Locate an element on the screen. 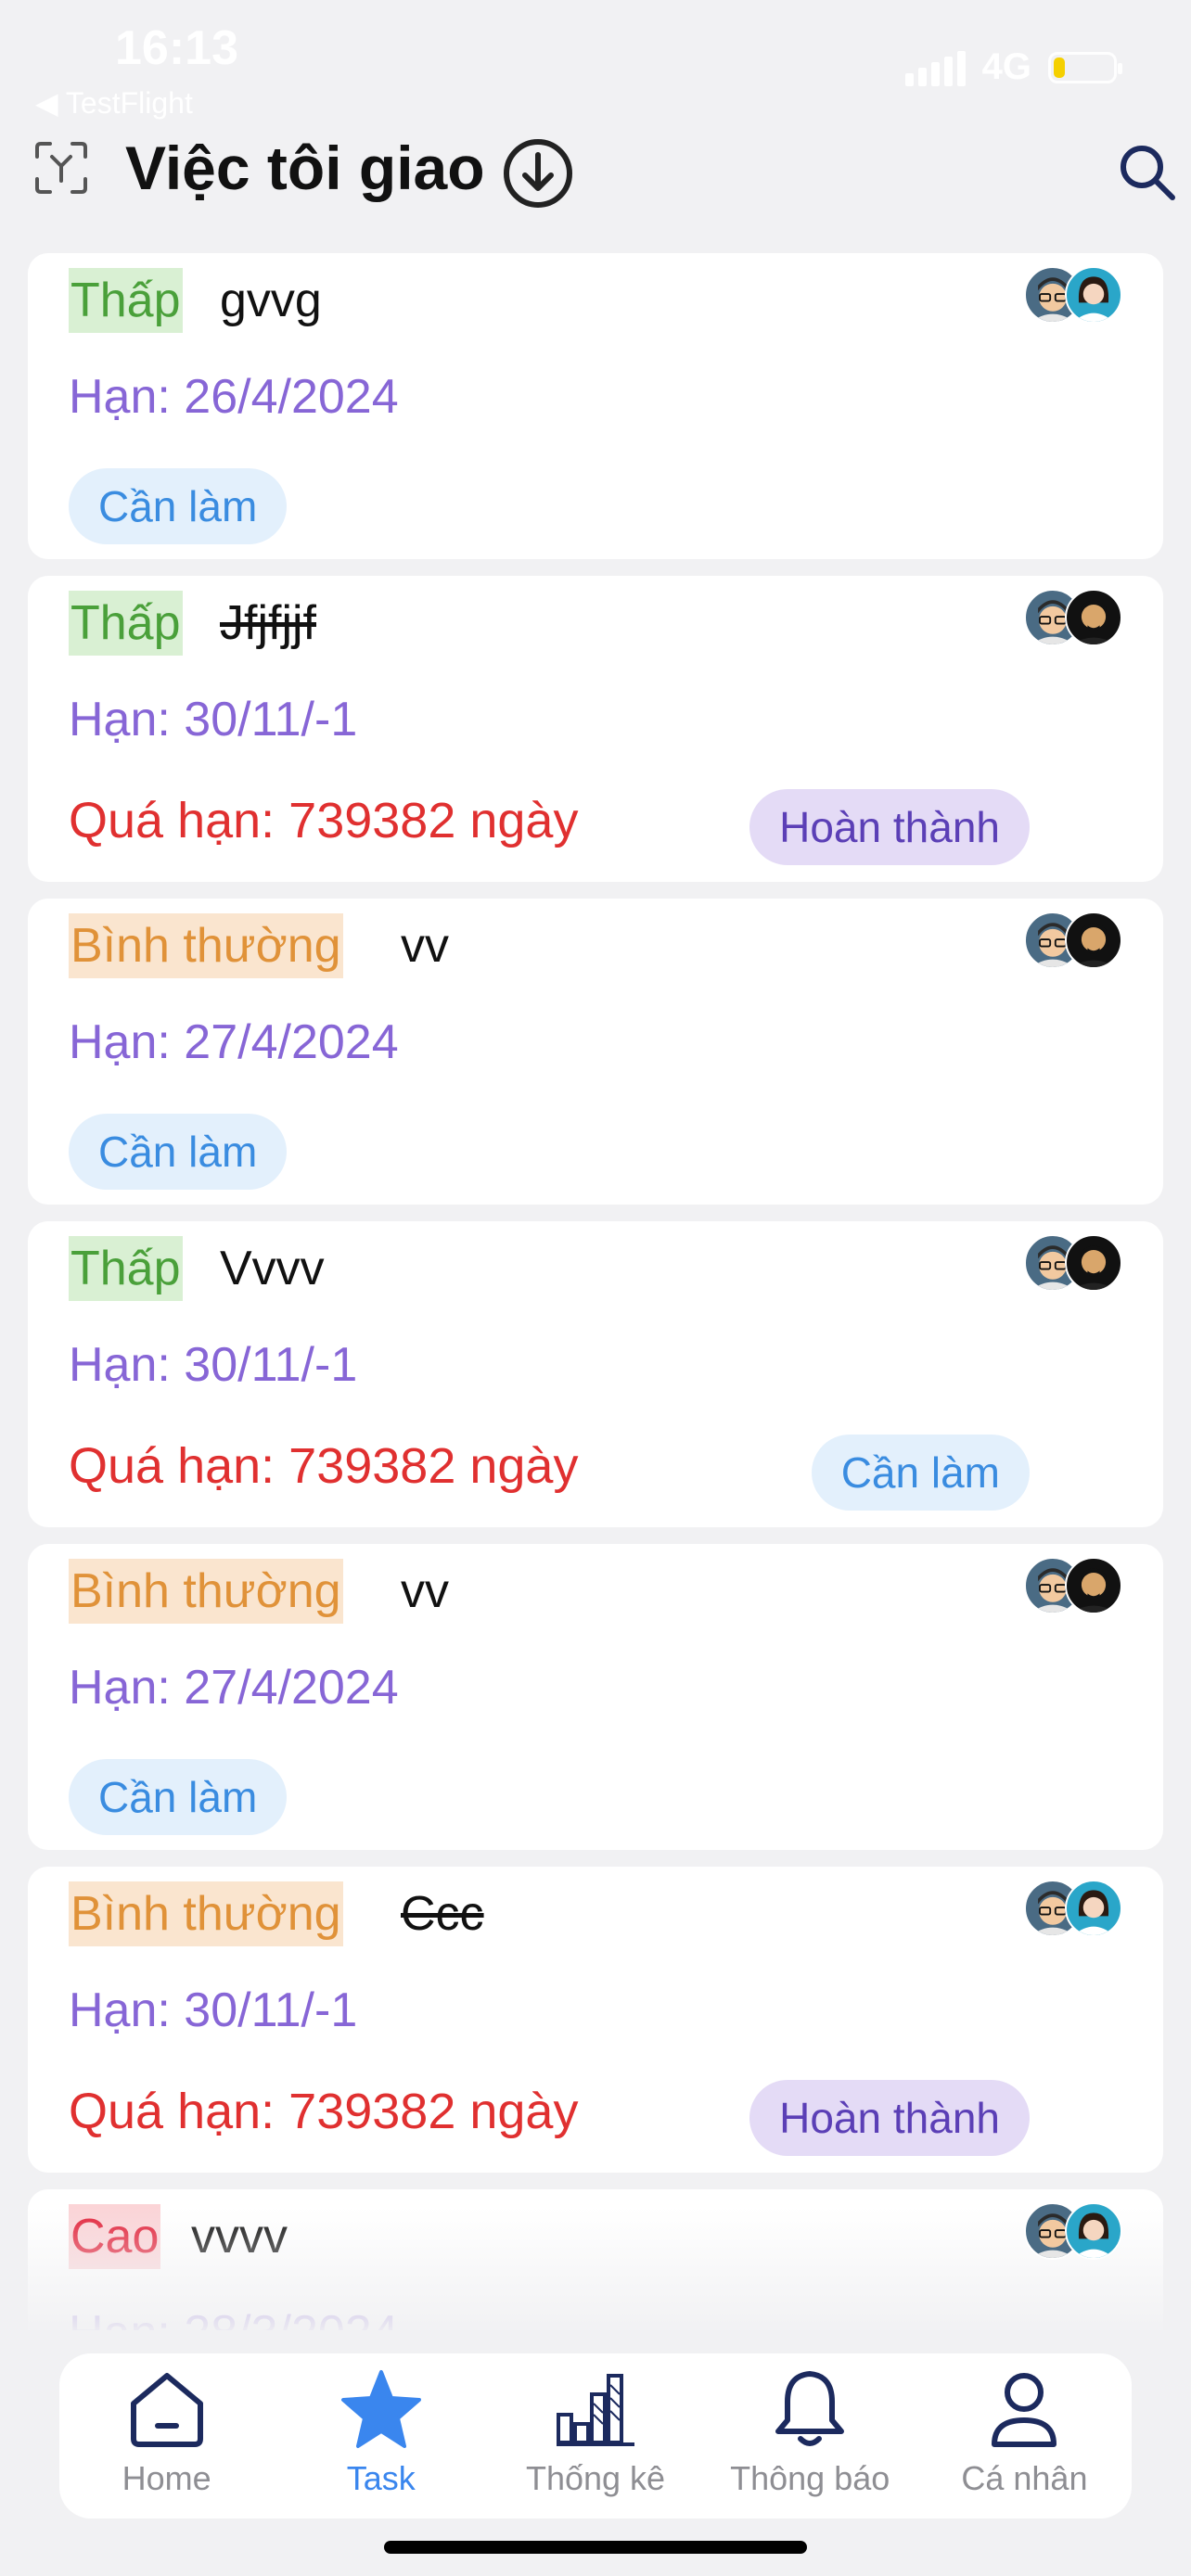 This screenshot has height=2576, width=1191. star-icon is located at coordinates (380, 2409).